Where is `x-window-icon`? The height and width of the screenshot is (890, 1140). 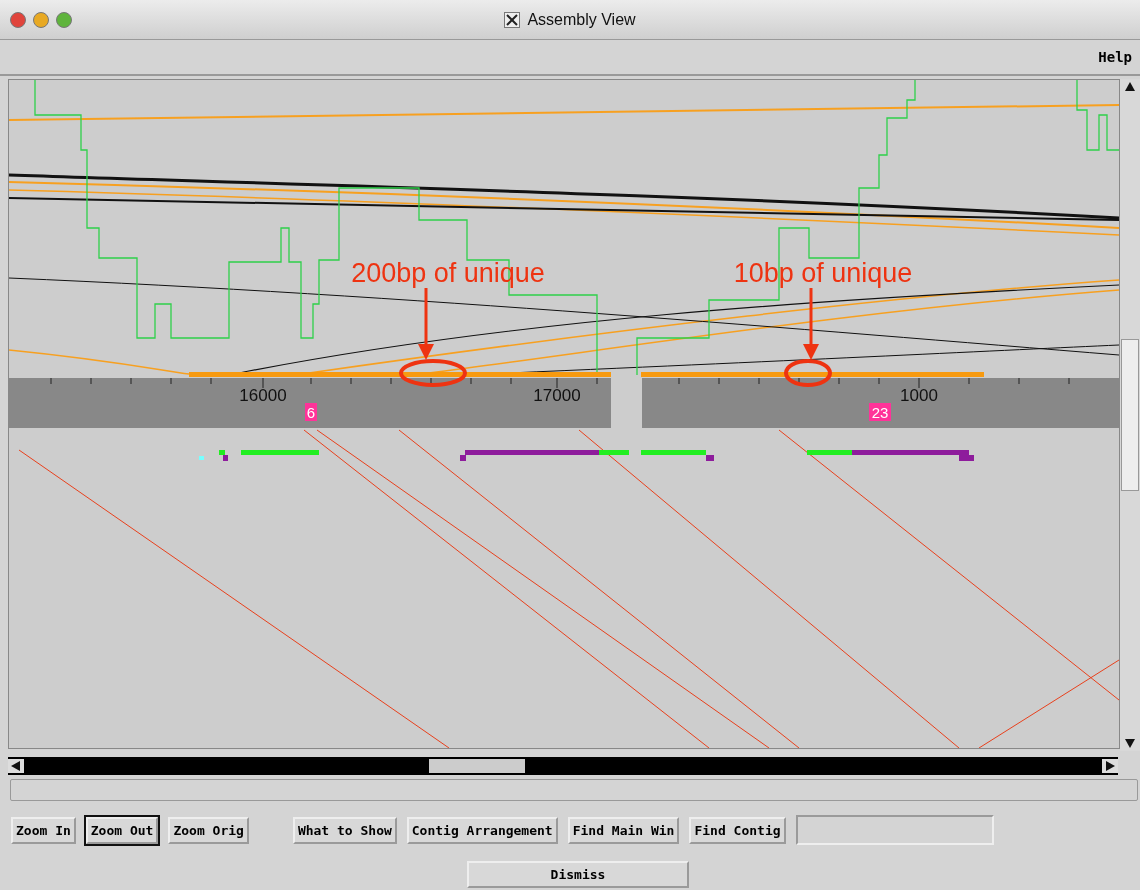
x-window-icon is located at coordinates (512, 19).